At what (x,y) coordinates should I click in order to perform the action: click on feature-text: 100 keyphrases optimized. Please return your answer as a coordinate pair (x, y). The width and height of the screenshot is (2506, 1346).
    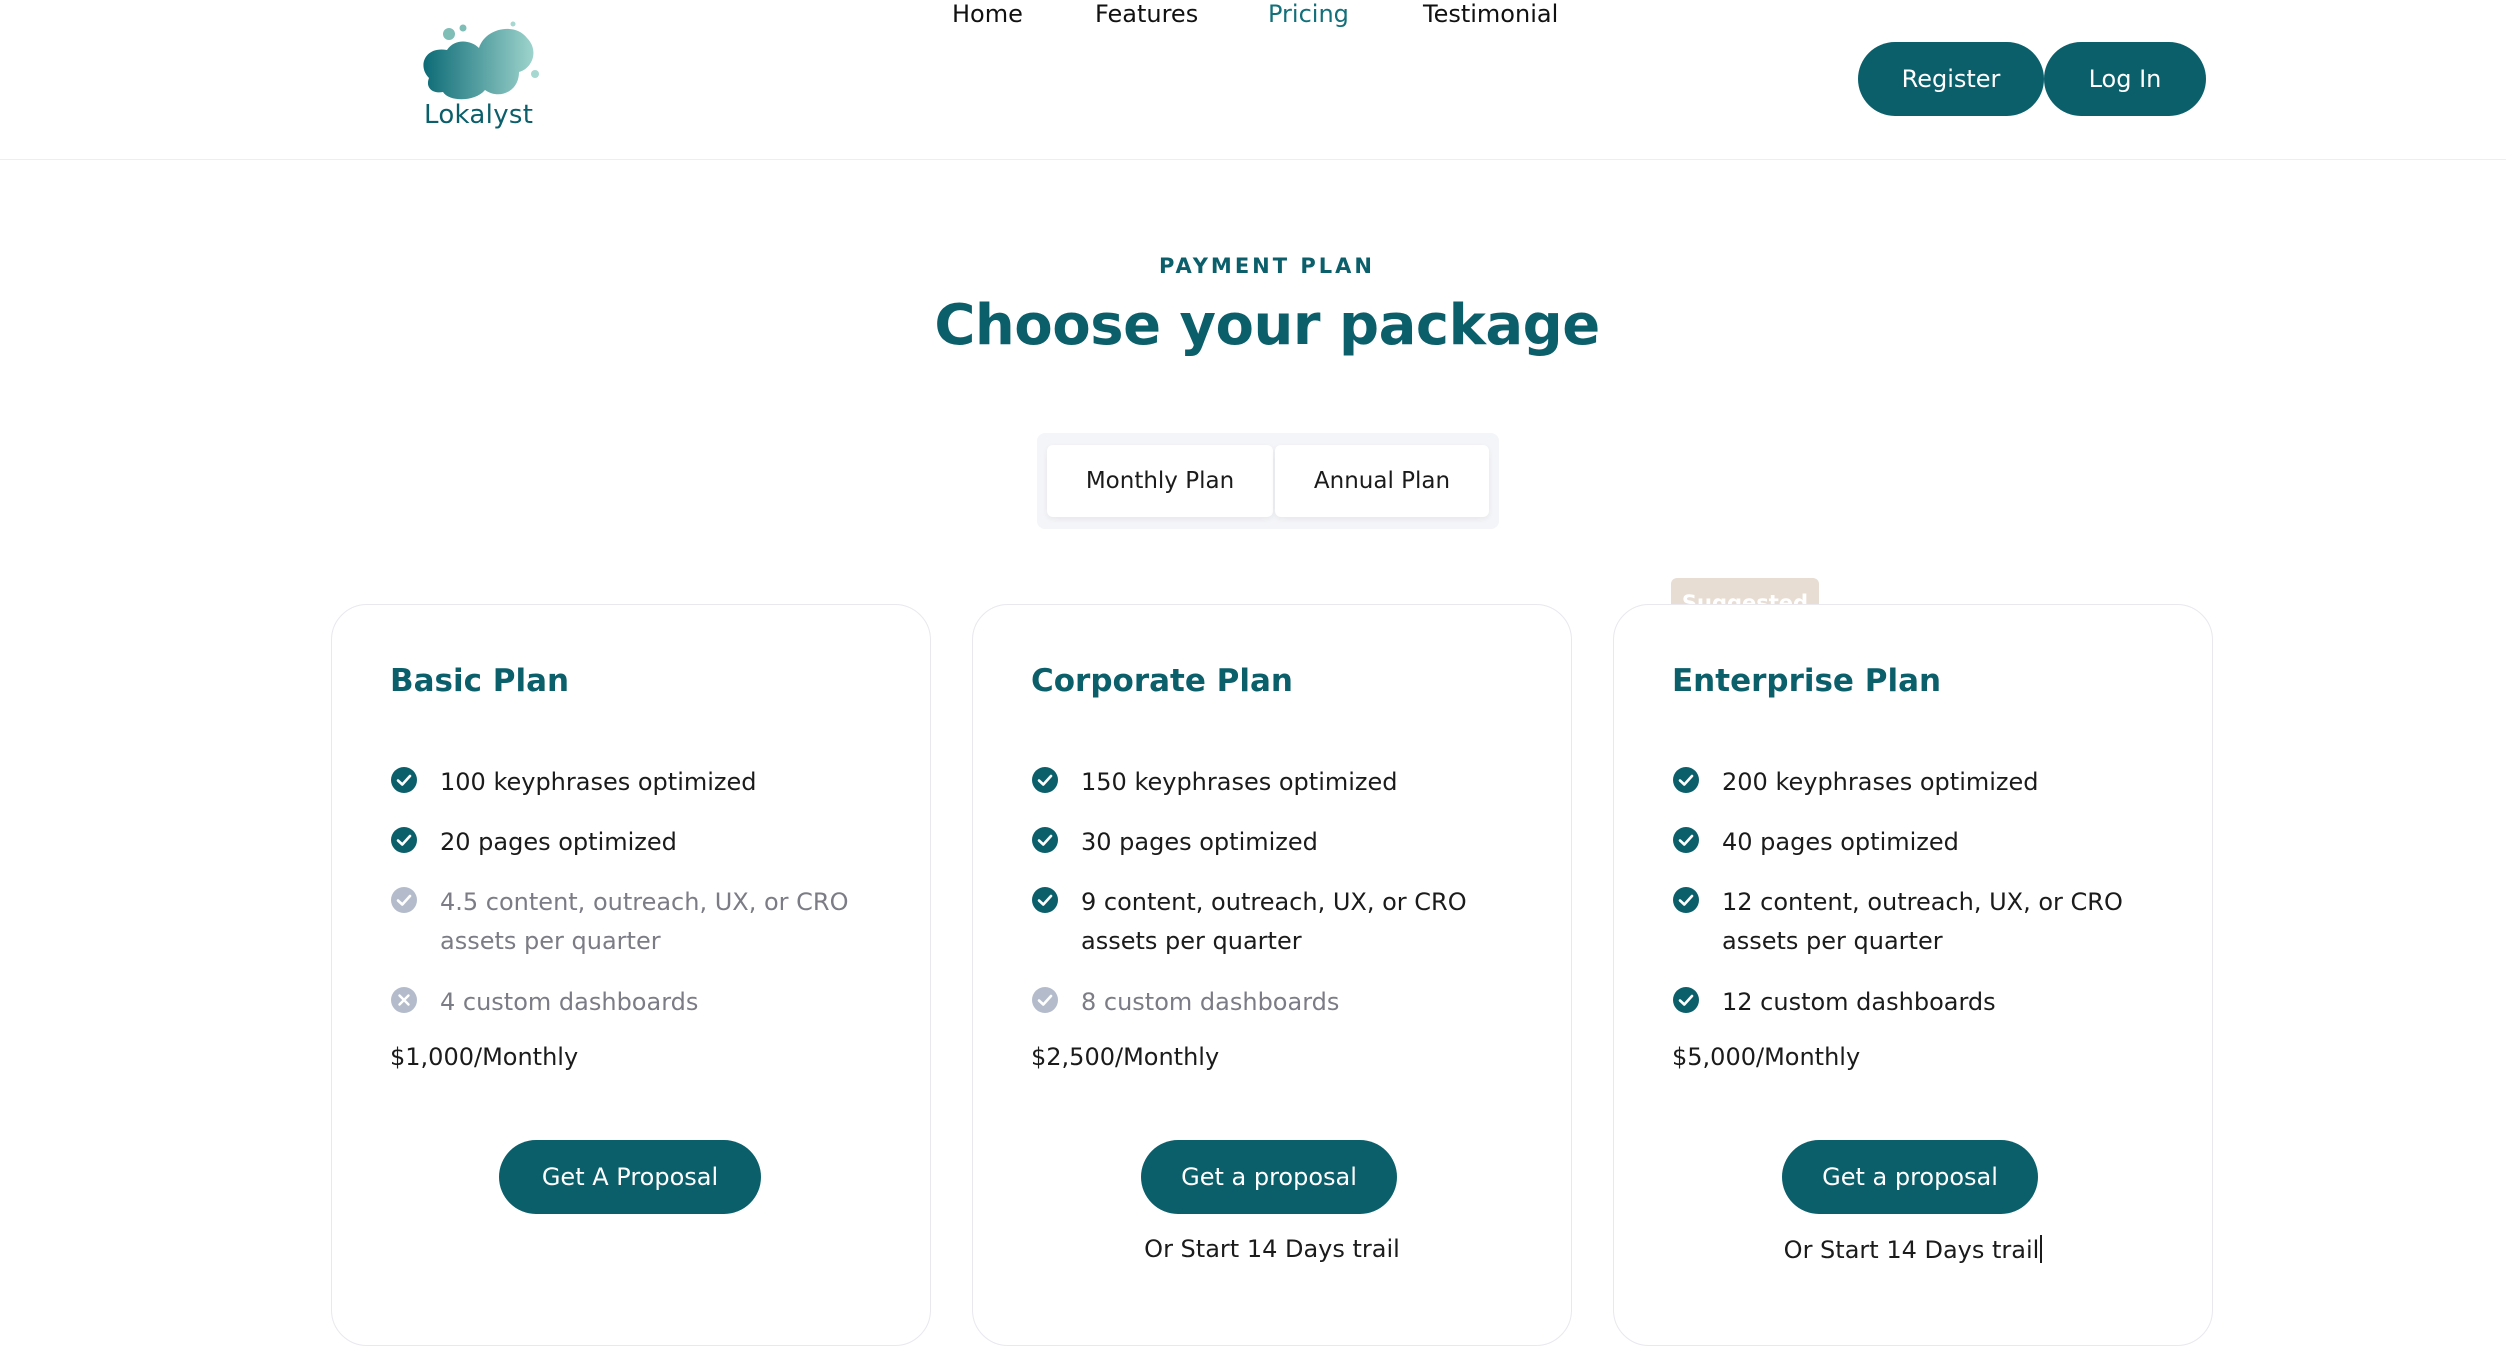
    Looking at the image, I should click on (598, 782).